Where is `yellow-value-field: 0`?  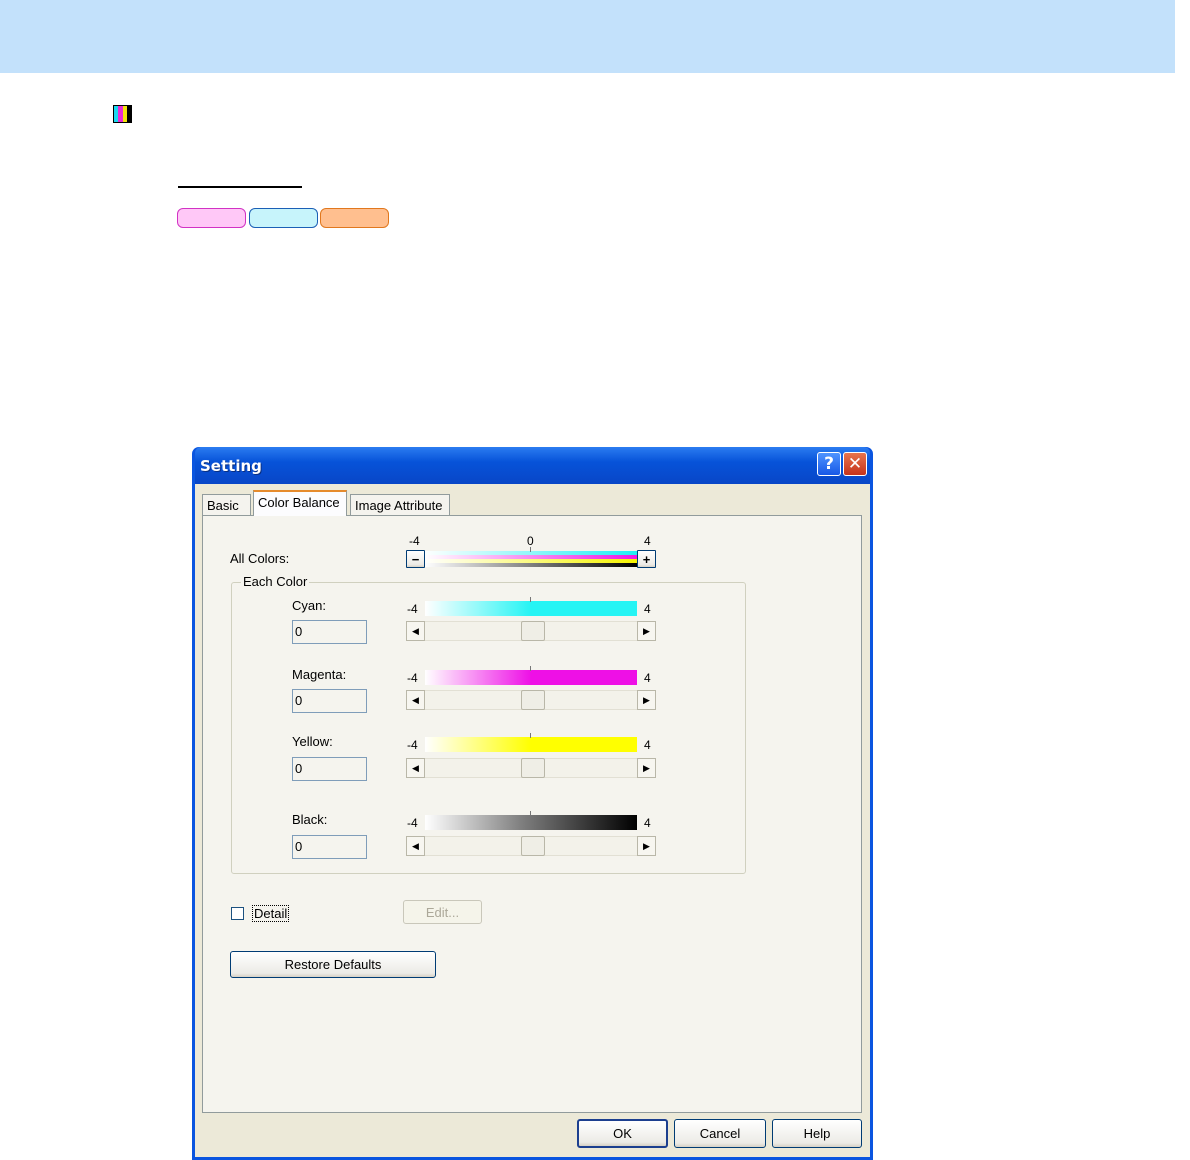 yellow-value-field: 0 is located at coordinates (329, 769).